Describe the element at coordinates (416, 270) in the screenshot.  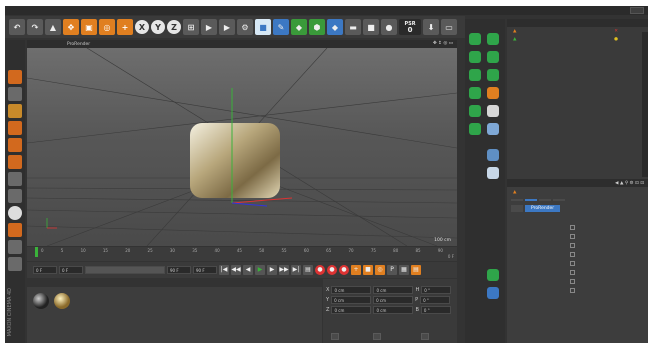
I see `timeline-window-icon: ▤` at that location.